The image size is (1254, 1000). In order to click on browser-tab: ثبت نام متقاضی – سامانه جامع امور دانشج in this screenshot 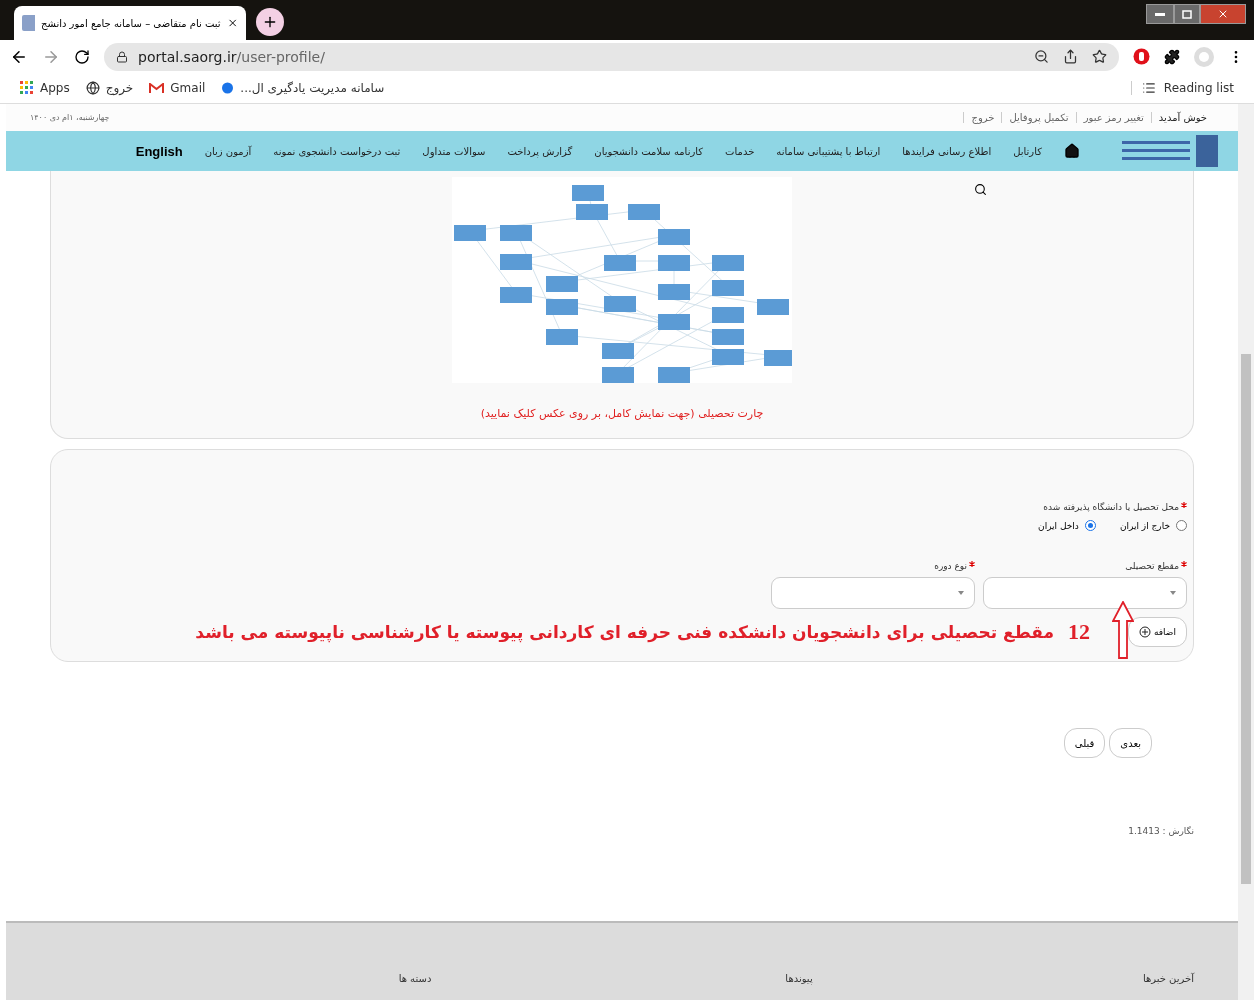, I will do `click(130, 23)`.